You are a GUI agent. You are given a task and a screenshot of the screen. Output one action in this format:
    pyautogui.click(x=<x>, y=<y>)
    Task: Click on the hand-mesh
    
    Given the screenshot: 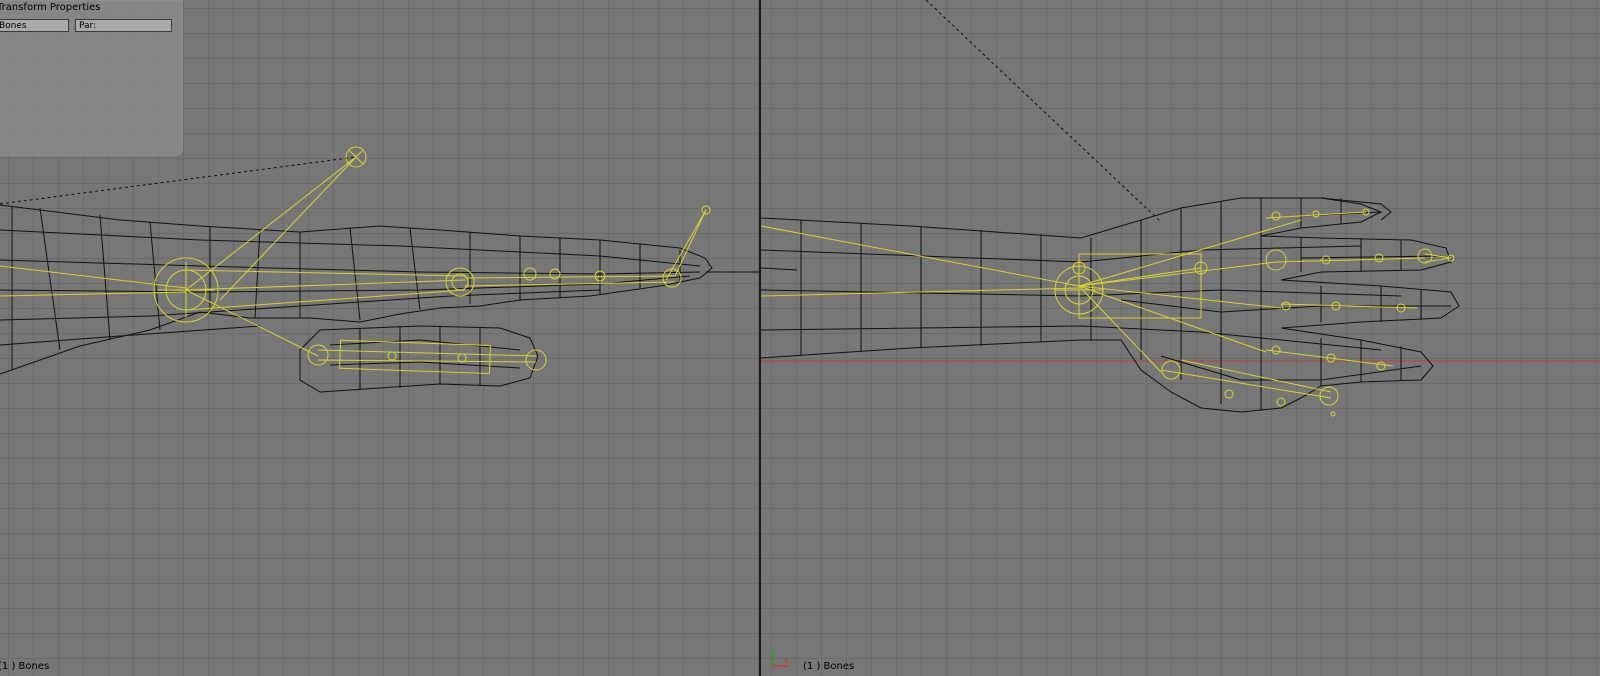 What is the action you would take?
    pyautogui.click(x=1110, y=305)
    